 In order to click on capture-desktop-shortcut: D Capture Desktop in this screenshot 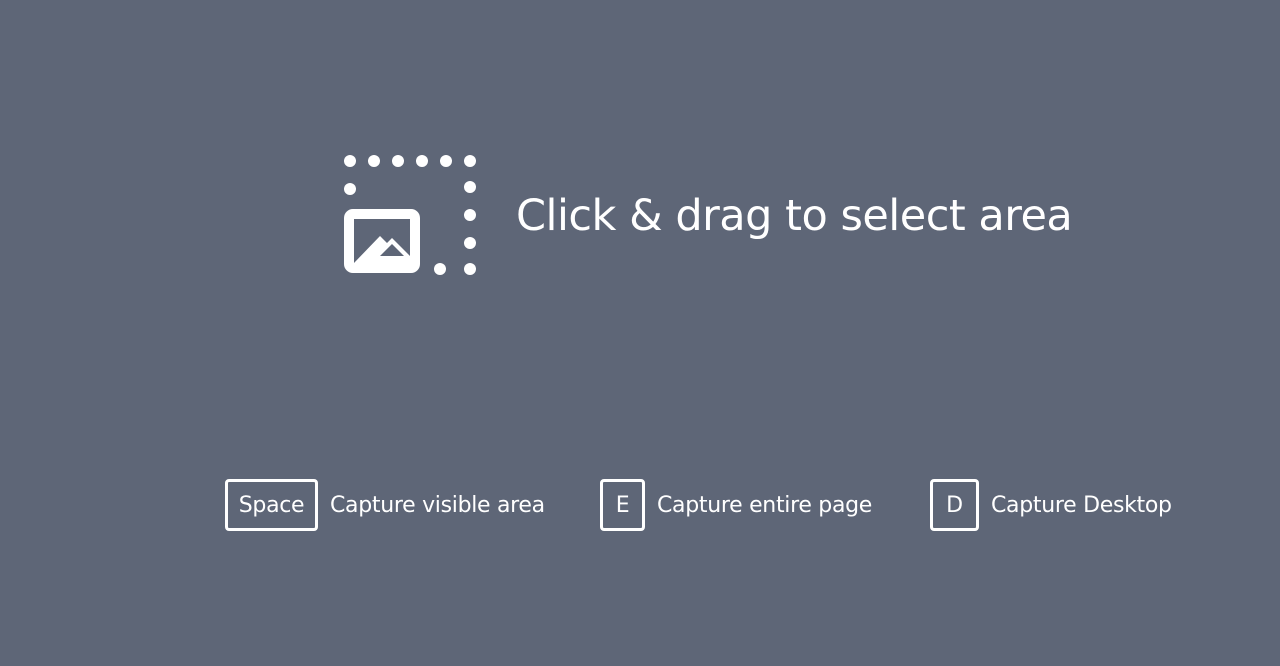, I will do `click(1051, 505)`.